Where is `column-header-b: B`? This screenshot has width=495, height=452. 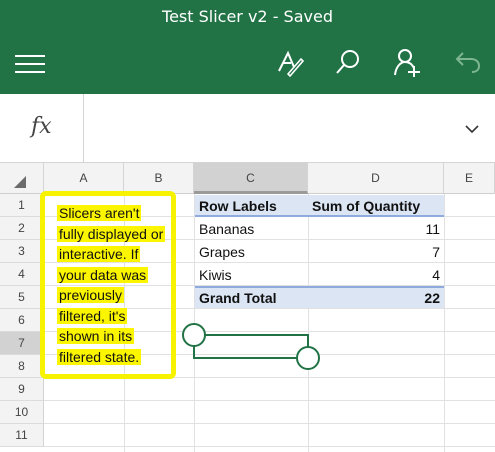 column-header-b: B is located at coordinates (159, 178).